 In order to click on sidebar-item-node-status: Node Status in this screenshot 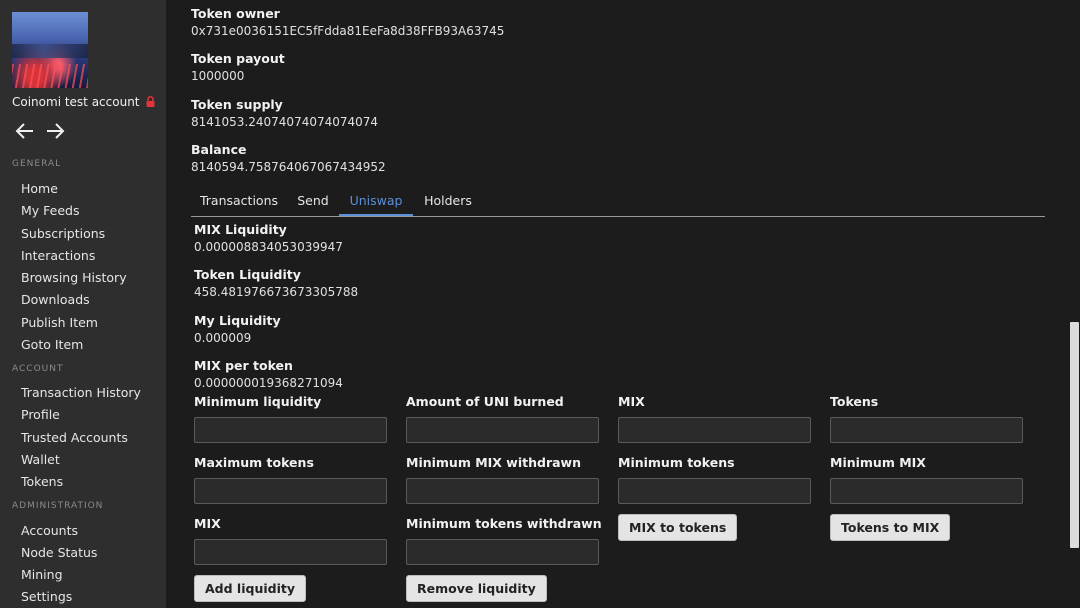, I will do `click(59, 552)`.